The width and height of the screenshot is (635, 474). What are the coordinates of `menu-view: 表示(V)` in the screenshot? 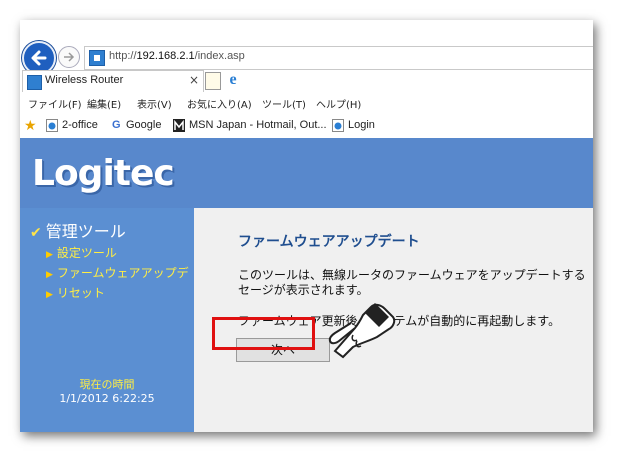 It's located at (154, 103).